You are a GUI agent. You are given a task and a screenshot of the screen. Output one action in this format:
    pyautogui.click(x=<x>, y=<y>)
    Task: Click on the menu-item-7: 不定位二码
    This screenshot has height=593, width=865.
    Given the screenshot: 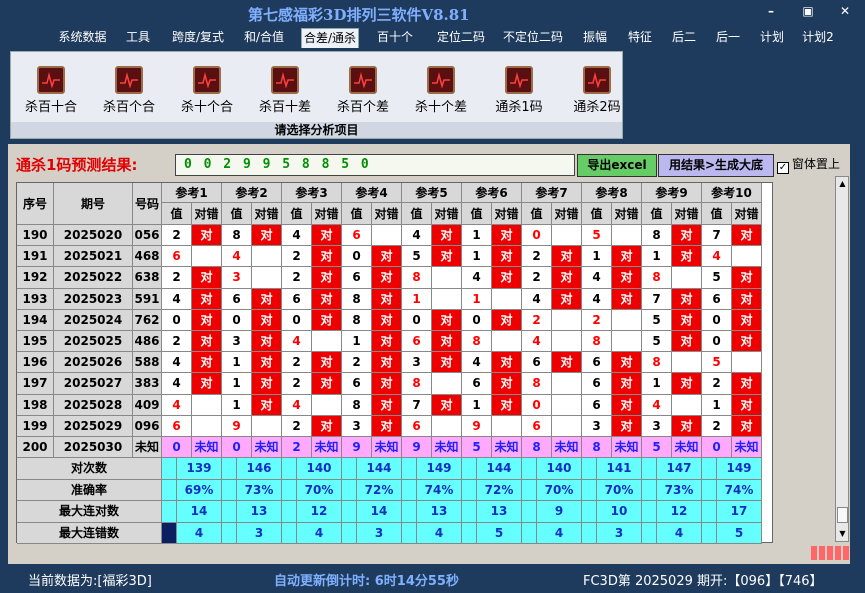 What is the action you would take?
    pyautogui.click(x=533, y=38)
    